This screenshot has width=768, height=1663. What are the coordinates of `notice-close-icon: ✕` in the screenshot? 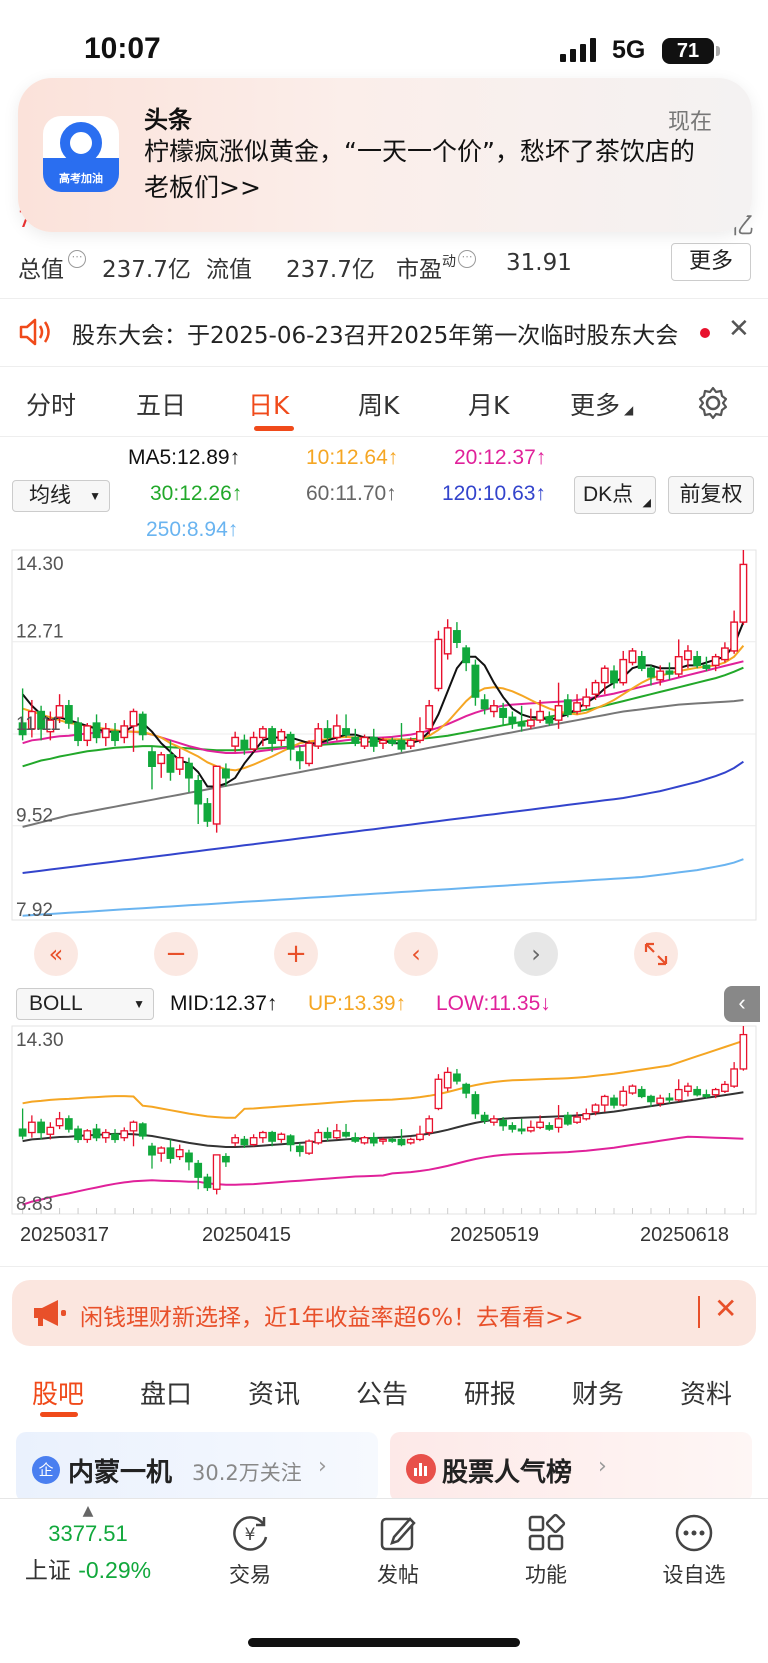 It's located at (739, 329).